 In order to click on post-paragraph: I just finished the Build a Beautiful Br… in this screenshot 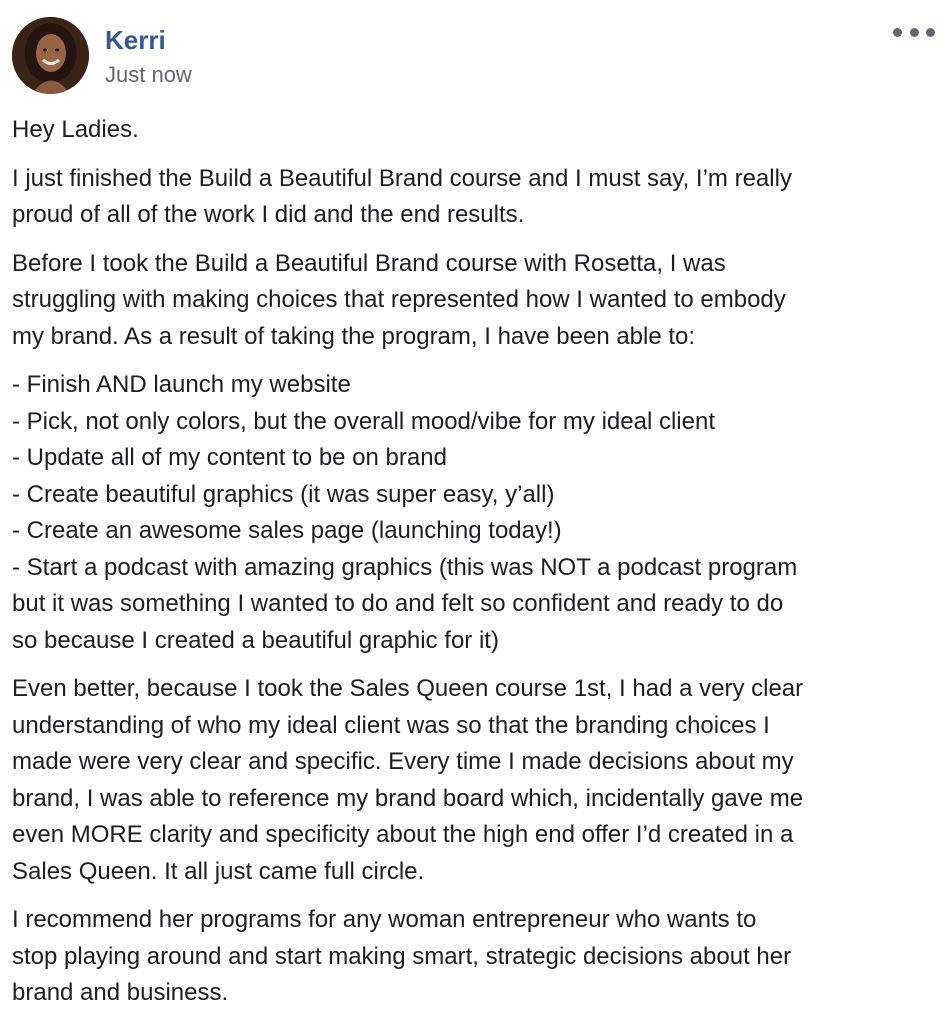, I will do `click(474, 197)`.